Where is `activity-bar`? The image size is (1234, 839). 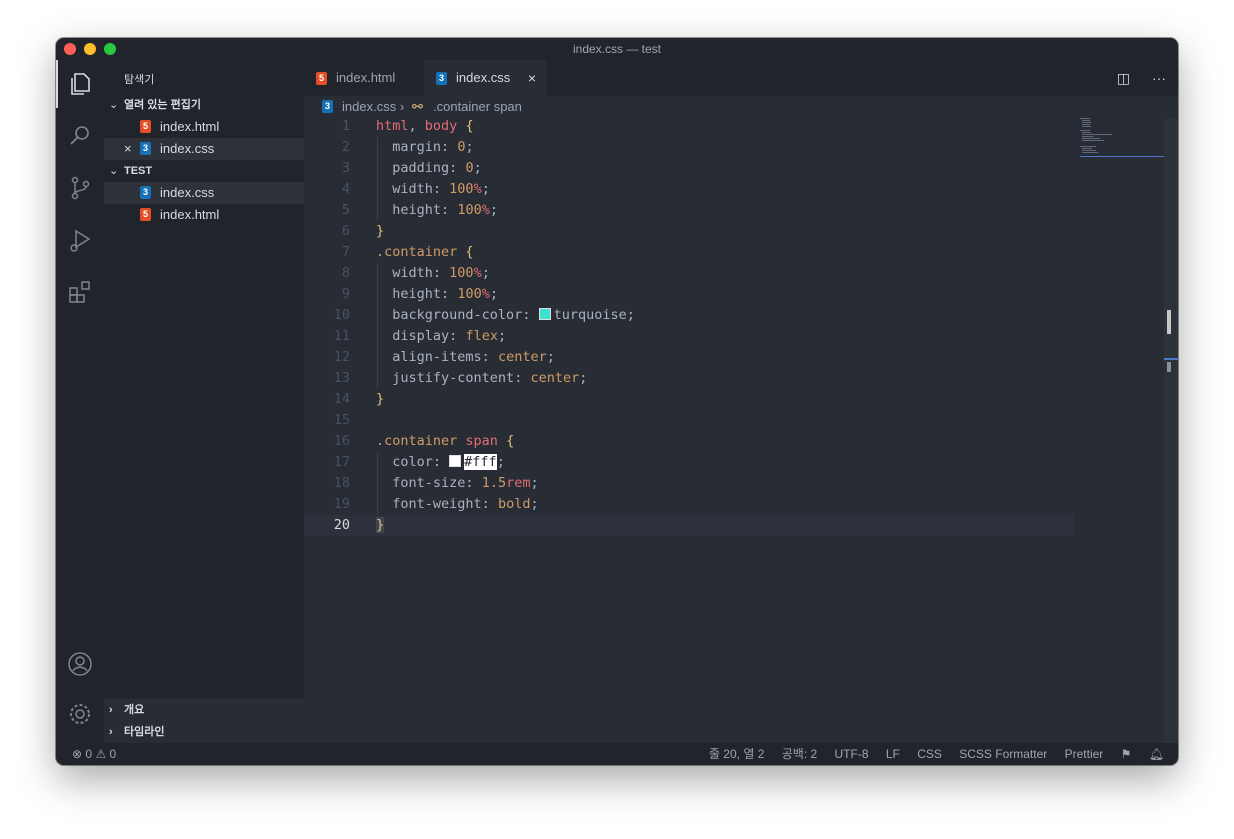 activity-bar is located at coordinates (80, 401).